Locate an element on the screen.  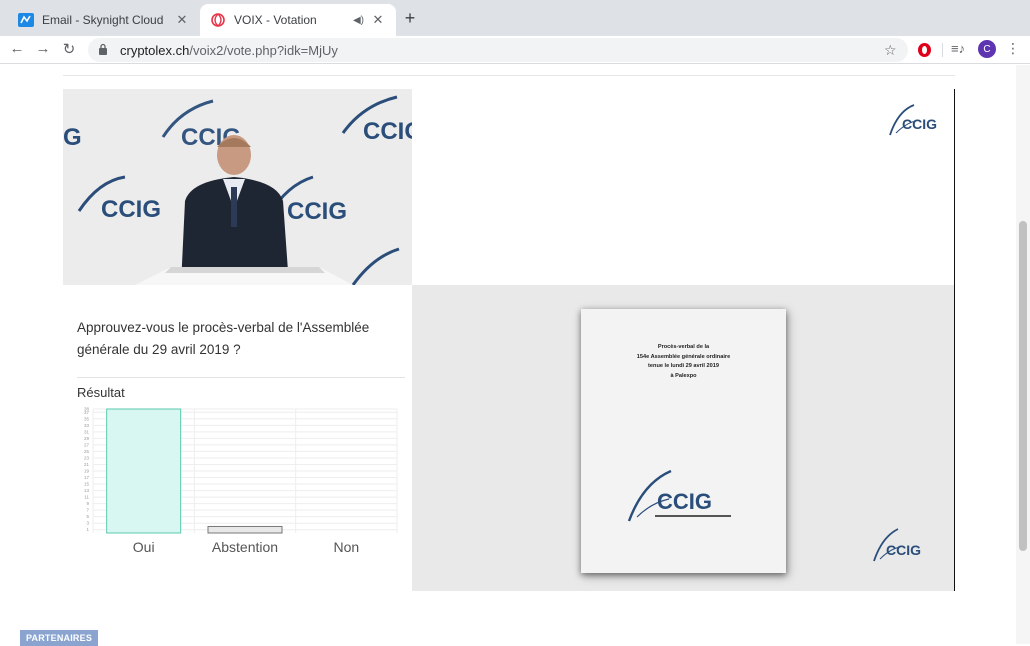
profile-avatar: C is located at coordinates (987, 49).